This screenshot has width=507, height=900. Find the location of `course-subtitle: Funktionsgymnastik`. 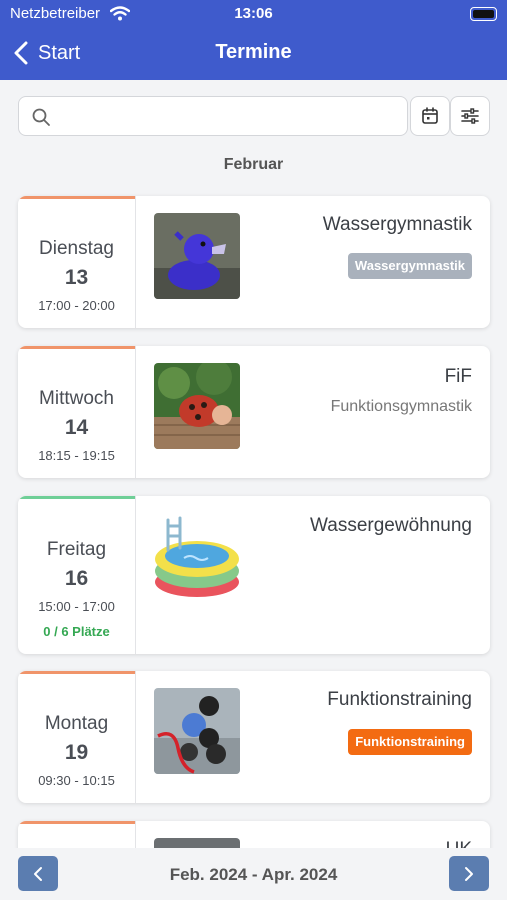

course-subtitle: Funktionsgymnastik is located at coordinates (401, 406).